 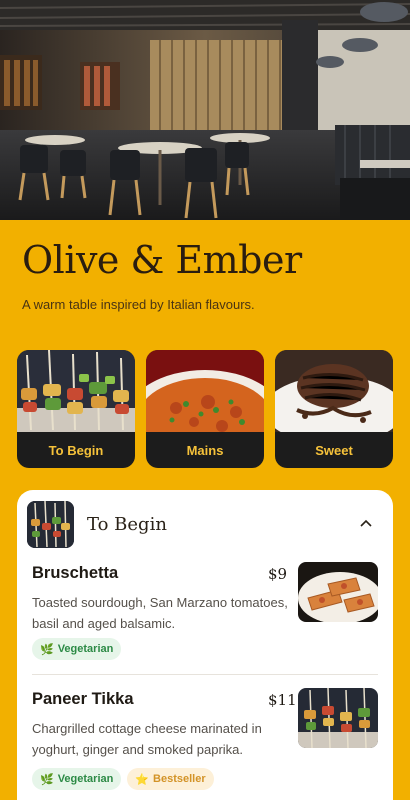 What do you see at coordinates (127, 524) in the screenshot?
I see `section-title: To Begin` at bounding box center [127, 524].